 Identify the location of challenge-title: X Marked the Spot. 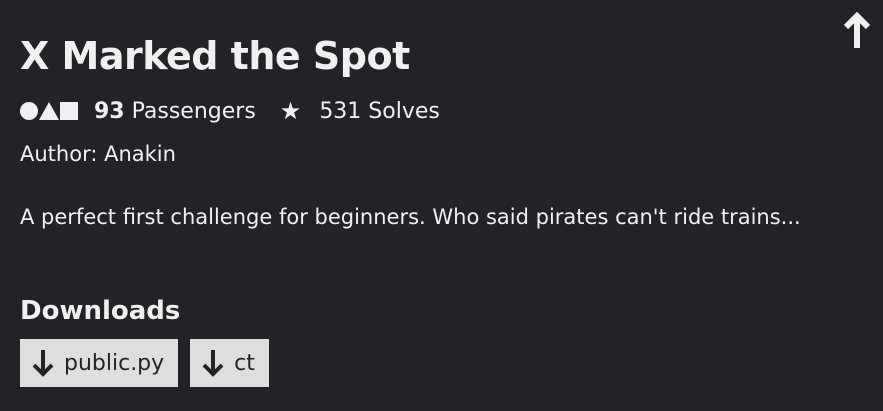
(215, 56).